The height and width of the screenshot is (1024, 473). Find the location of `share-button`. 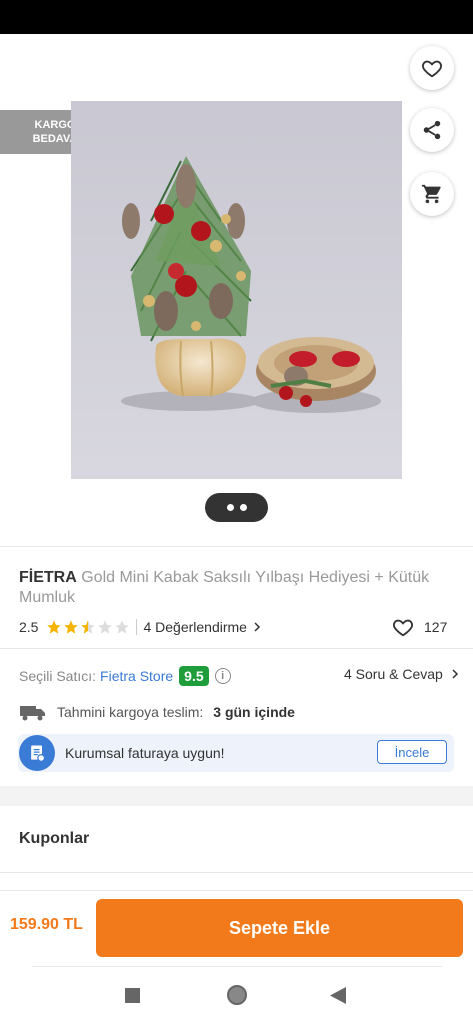

share-button is located at coordinates (432, 130).